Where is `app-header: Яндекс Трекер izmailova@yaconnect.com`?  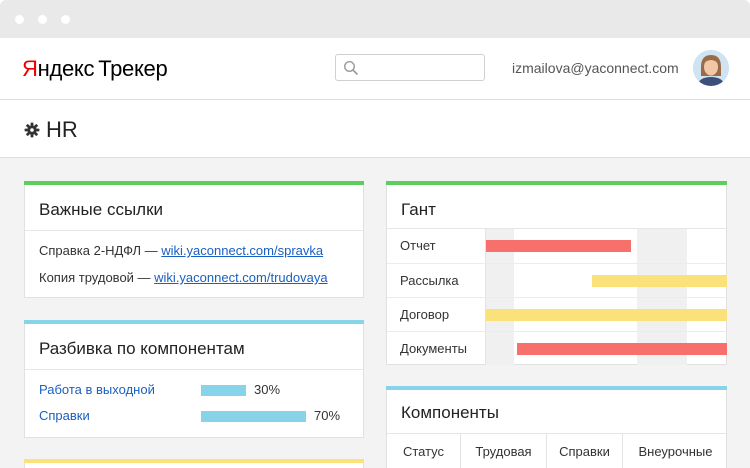 app-header: Яндекс Трекер izmailova@yaconnect.com is located at coordinates (375, 69).